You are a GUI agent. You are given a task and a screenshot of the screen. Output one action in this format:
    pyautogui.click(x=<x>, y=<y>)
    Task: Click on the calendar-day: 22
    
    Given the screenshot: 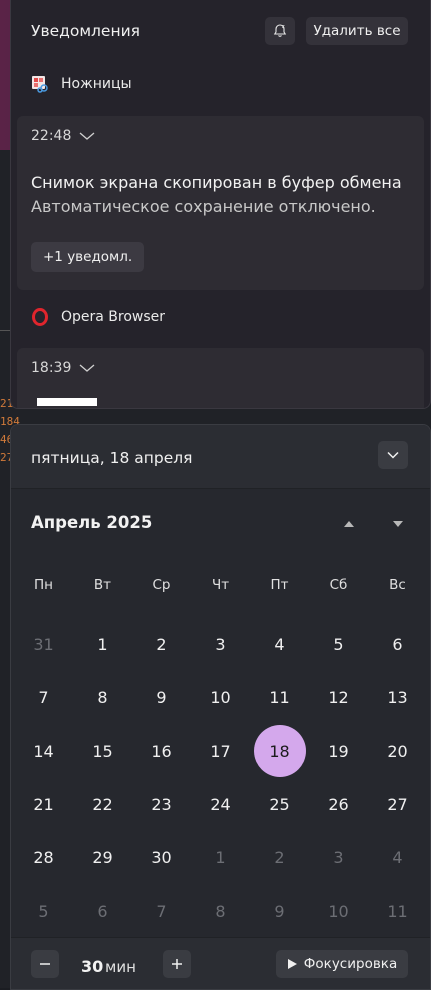 What is the action you would take?
    pyautogui.click(x=102, y=804)
    